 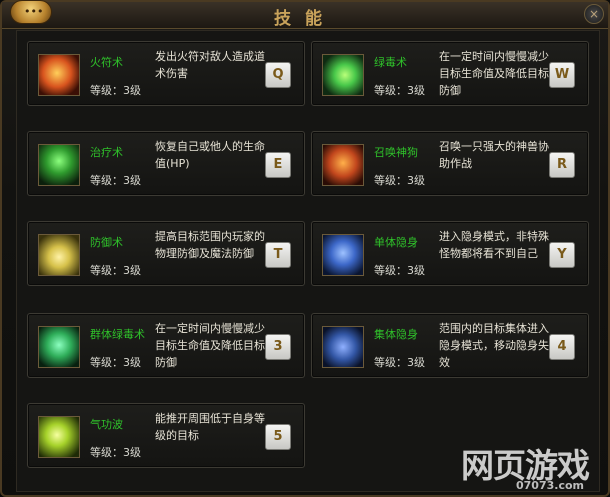 What do you see at coordinates (343, 165) in the screenshot?
I see `summon-beast-icon` at bounding box center [343, 165].